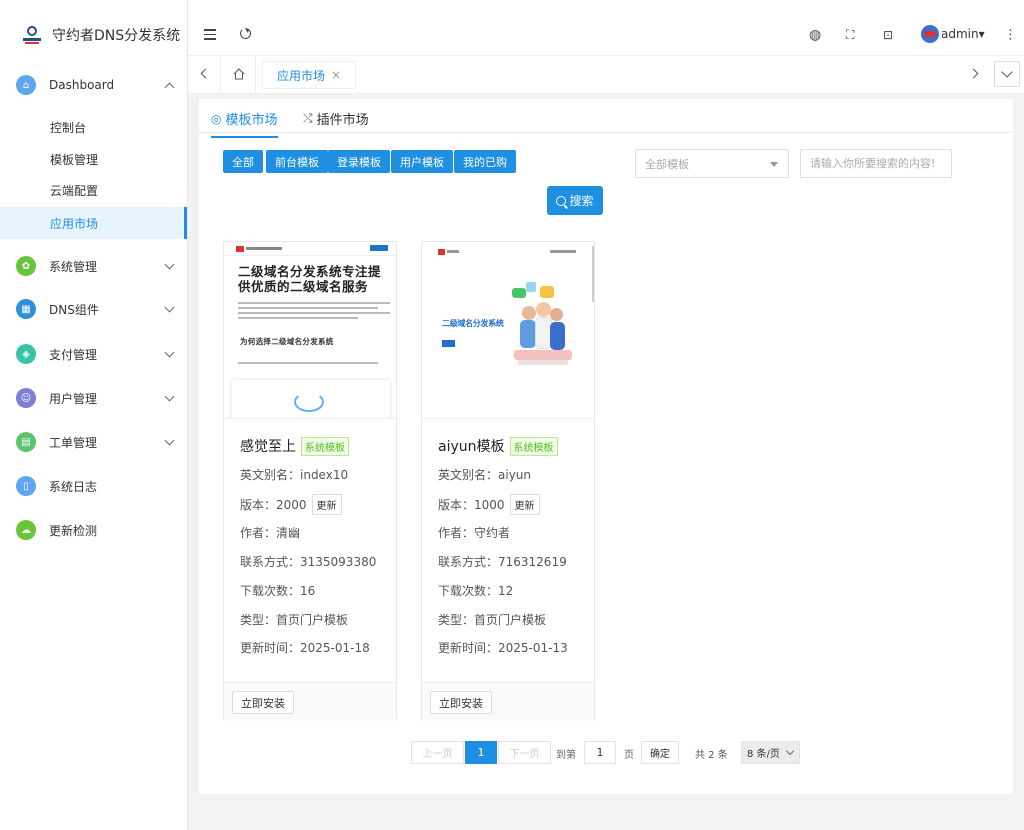 This screenshot has width=1024, height=830. What do you see at coordinates (336, 75) in the screenshot?
I see `close-icon: ×` at bounding box center [336, 75].